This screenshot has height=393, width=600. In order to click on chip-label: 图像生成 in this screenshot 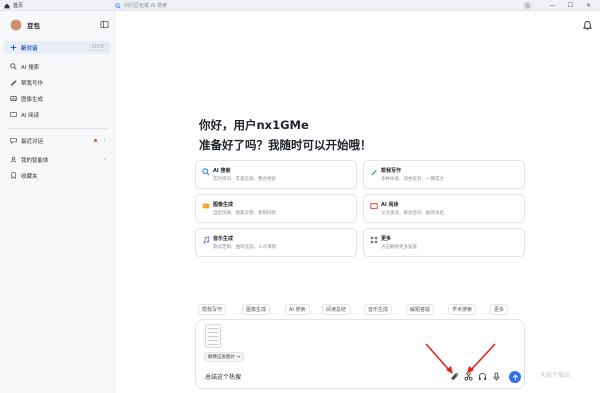, I will do `click(256, 310)`.